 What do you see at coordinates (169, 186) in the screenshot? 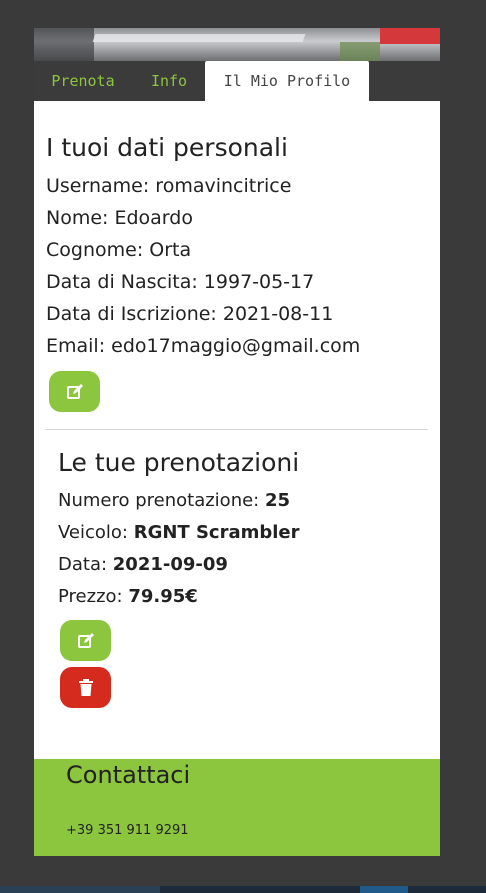
I see `username-row: Username: romavincitrice` at bounding box center [169, 186].